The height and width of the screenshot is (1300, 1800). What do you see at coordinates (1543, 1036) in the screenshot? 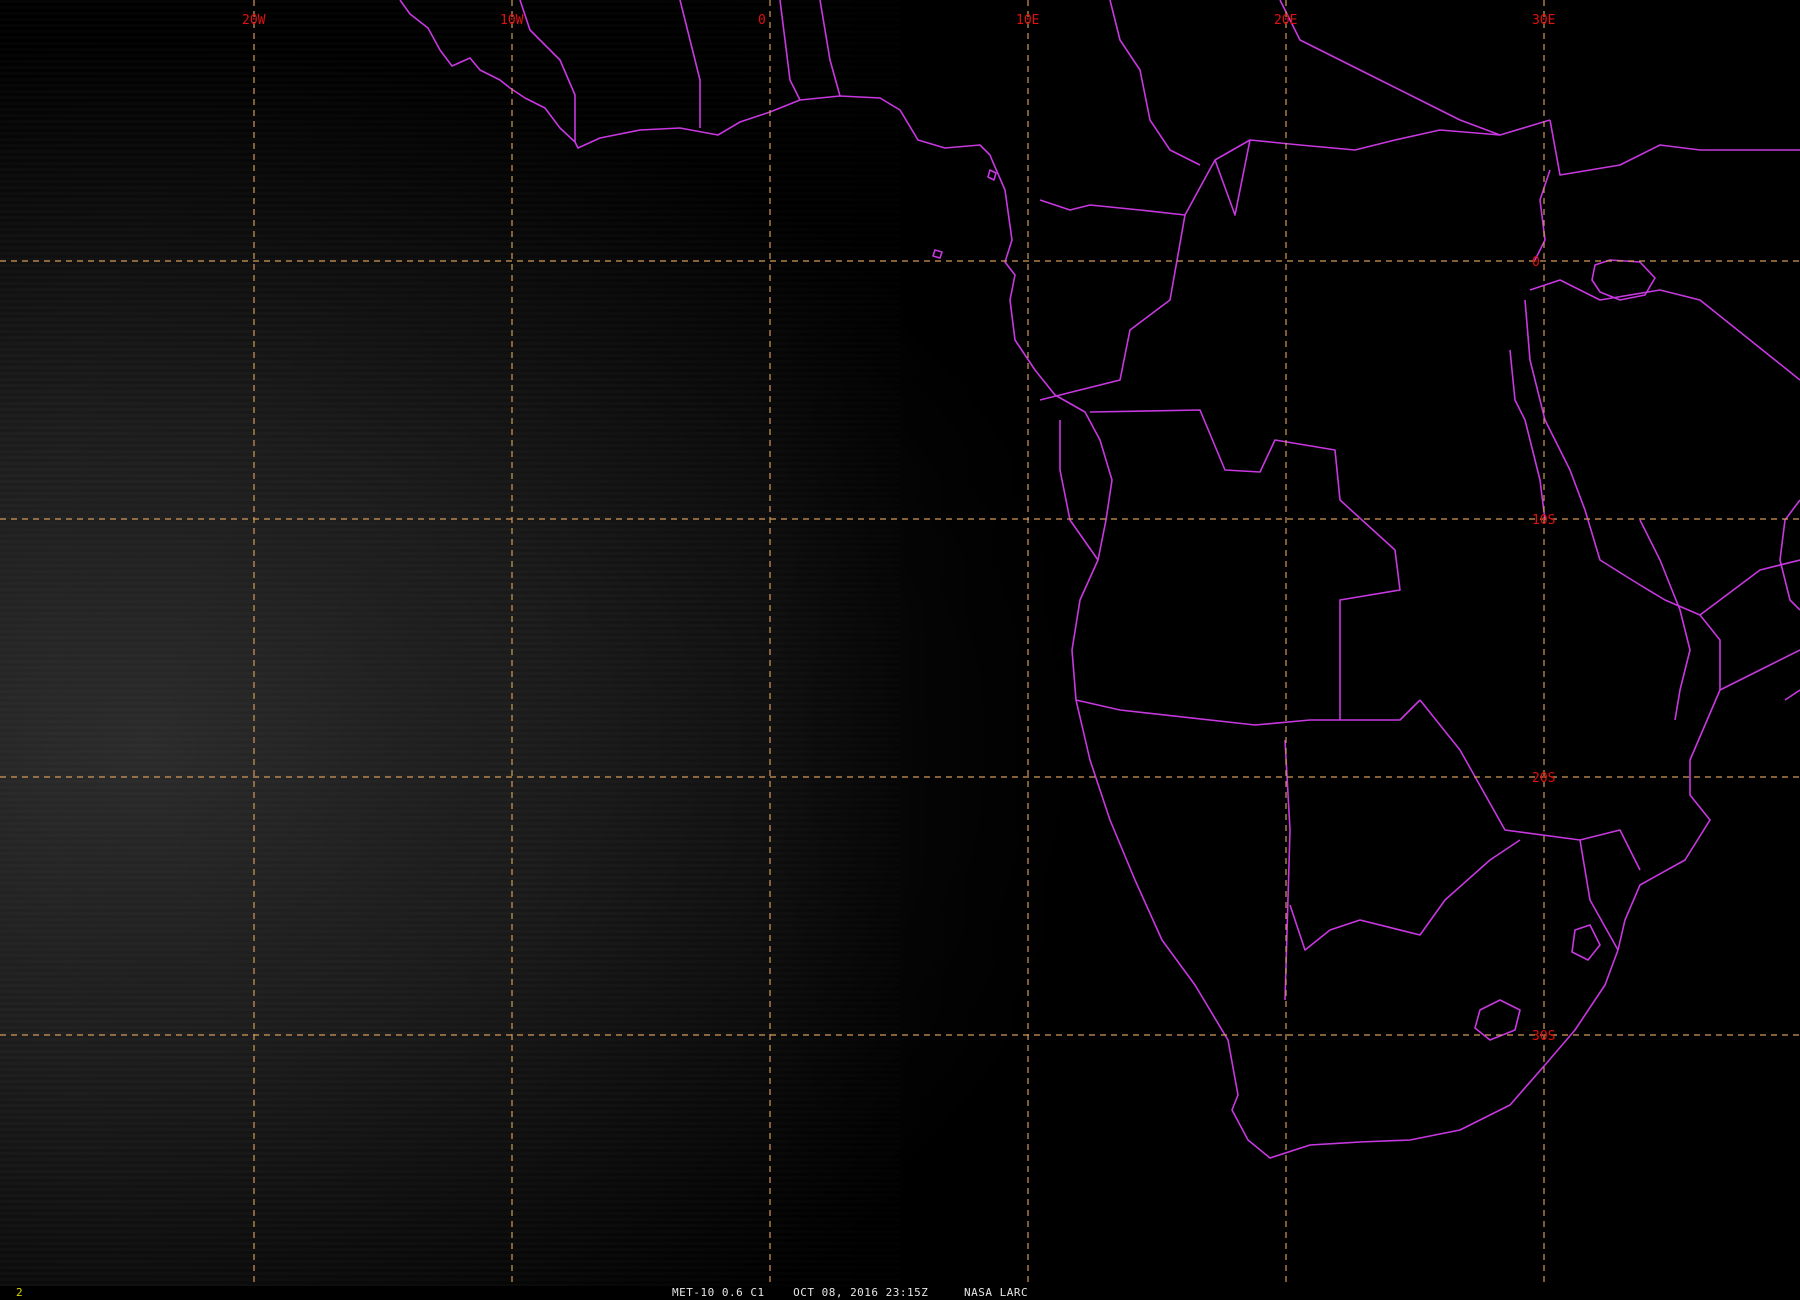
I see `latitude-label: 30S` at bounding box center [1543, 1036].